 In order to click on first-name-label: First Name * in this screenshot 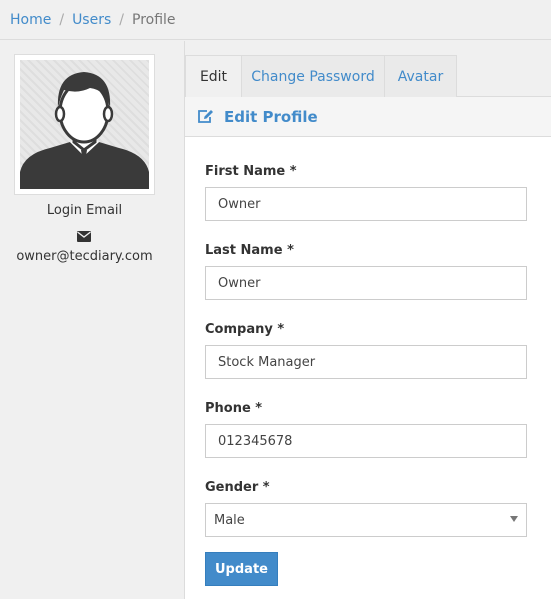, I will do `click(251, 171)`.